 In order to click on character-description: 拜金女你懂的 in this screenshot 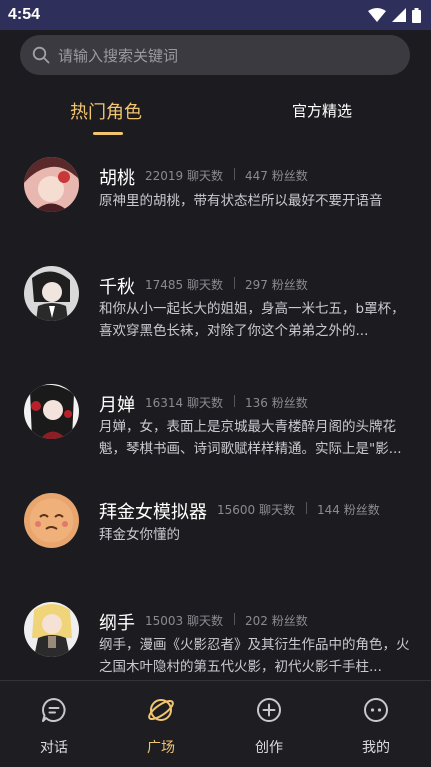, I will do `click(139, 535)`.